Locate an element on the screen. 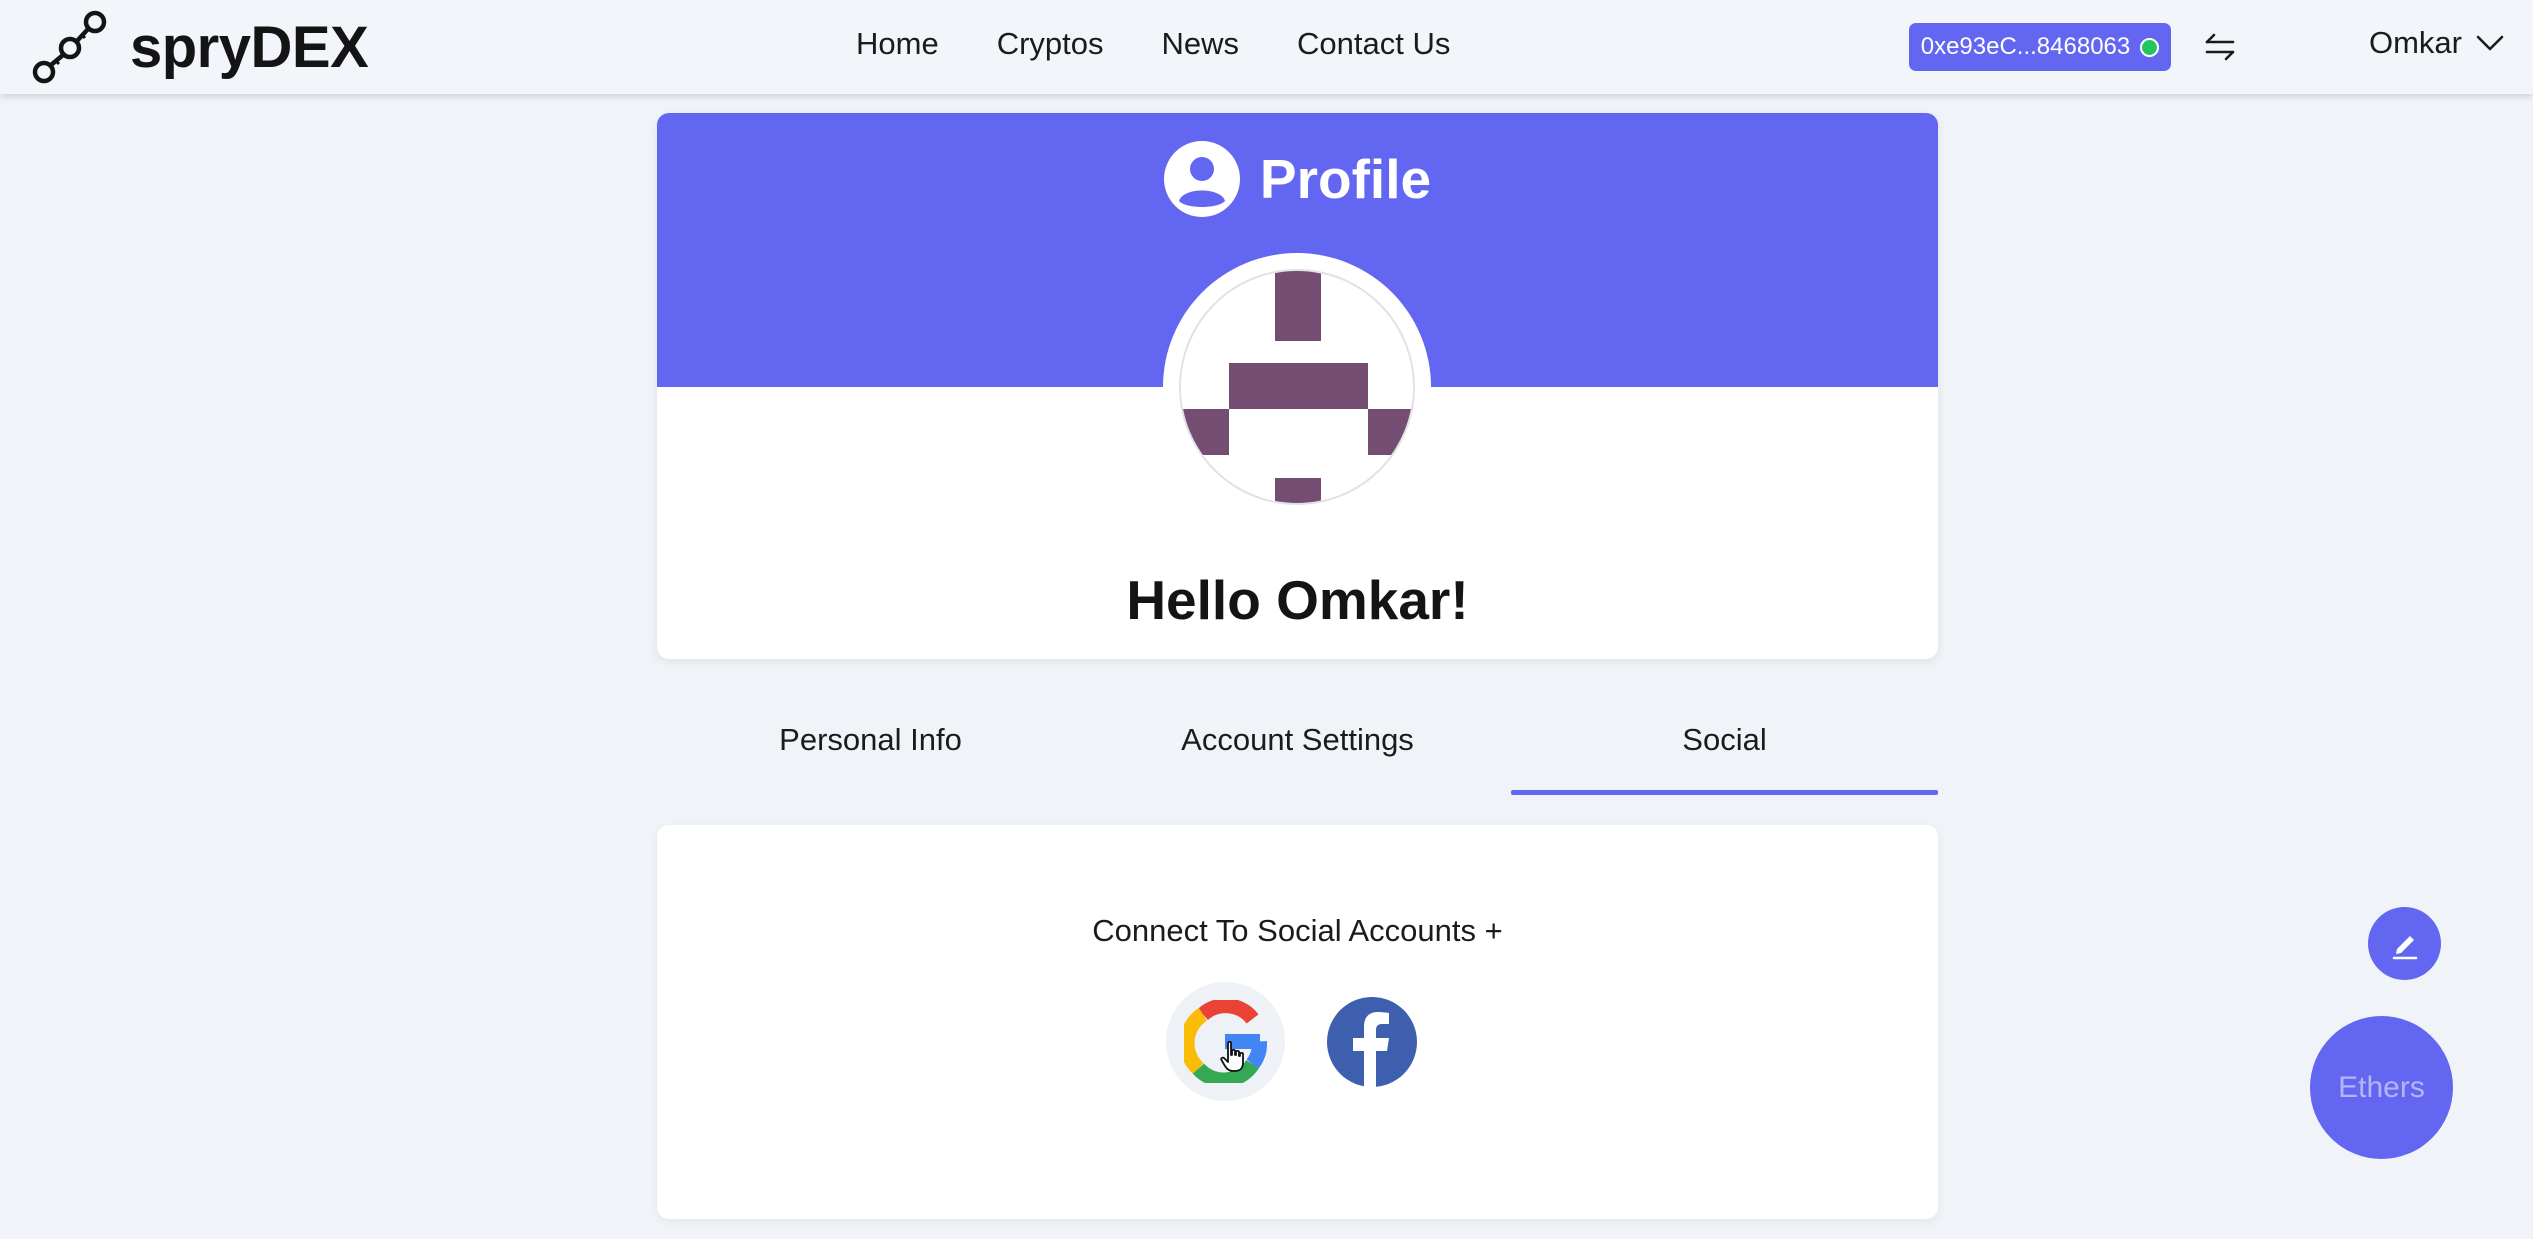 The image size is (2533, 1239). avatar is located at coordinates (1297, 387).